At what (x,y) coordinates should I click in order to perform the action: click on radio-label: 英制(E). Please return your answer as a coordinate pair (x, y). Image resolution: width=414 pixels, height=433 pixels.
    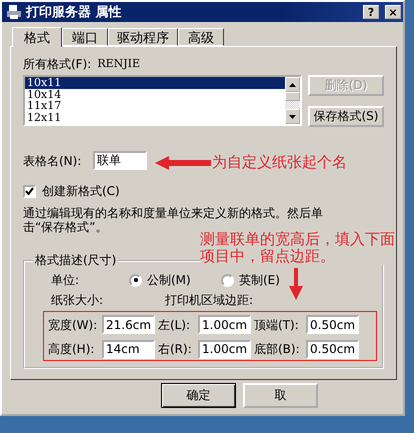
    Looking at the image, I should click on (259, 280).